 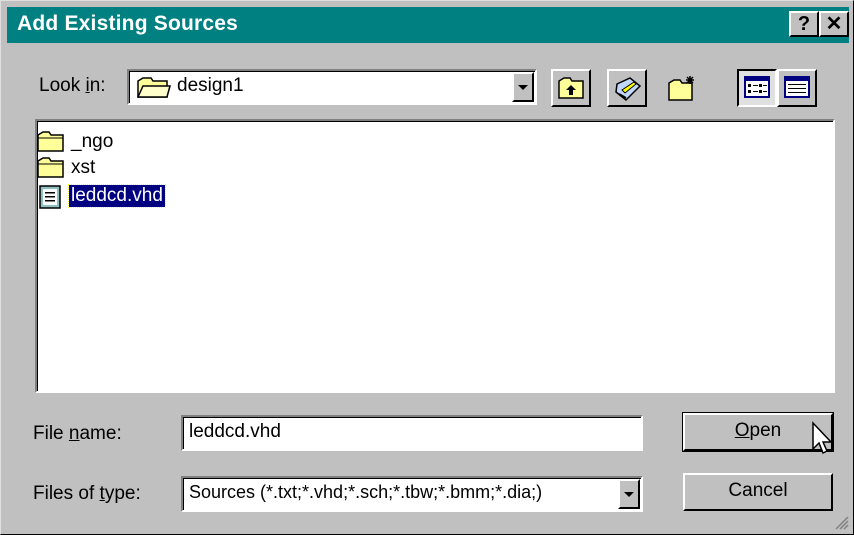 I want to click on details-view-button, so click(x=797, y=88).